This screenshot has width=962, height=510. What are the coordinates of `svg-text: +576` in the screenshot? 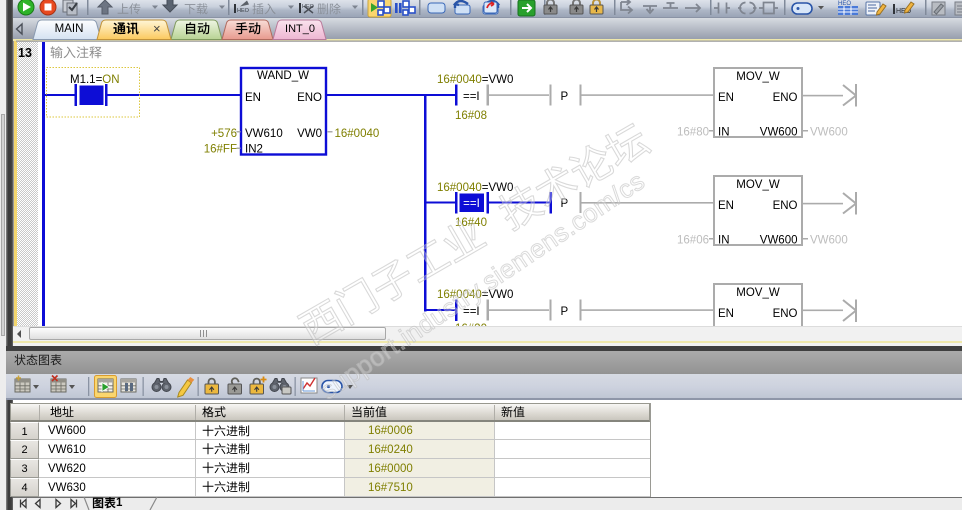 It's located at (224, 134).